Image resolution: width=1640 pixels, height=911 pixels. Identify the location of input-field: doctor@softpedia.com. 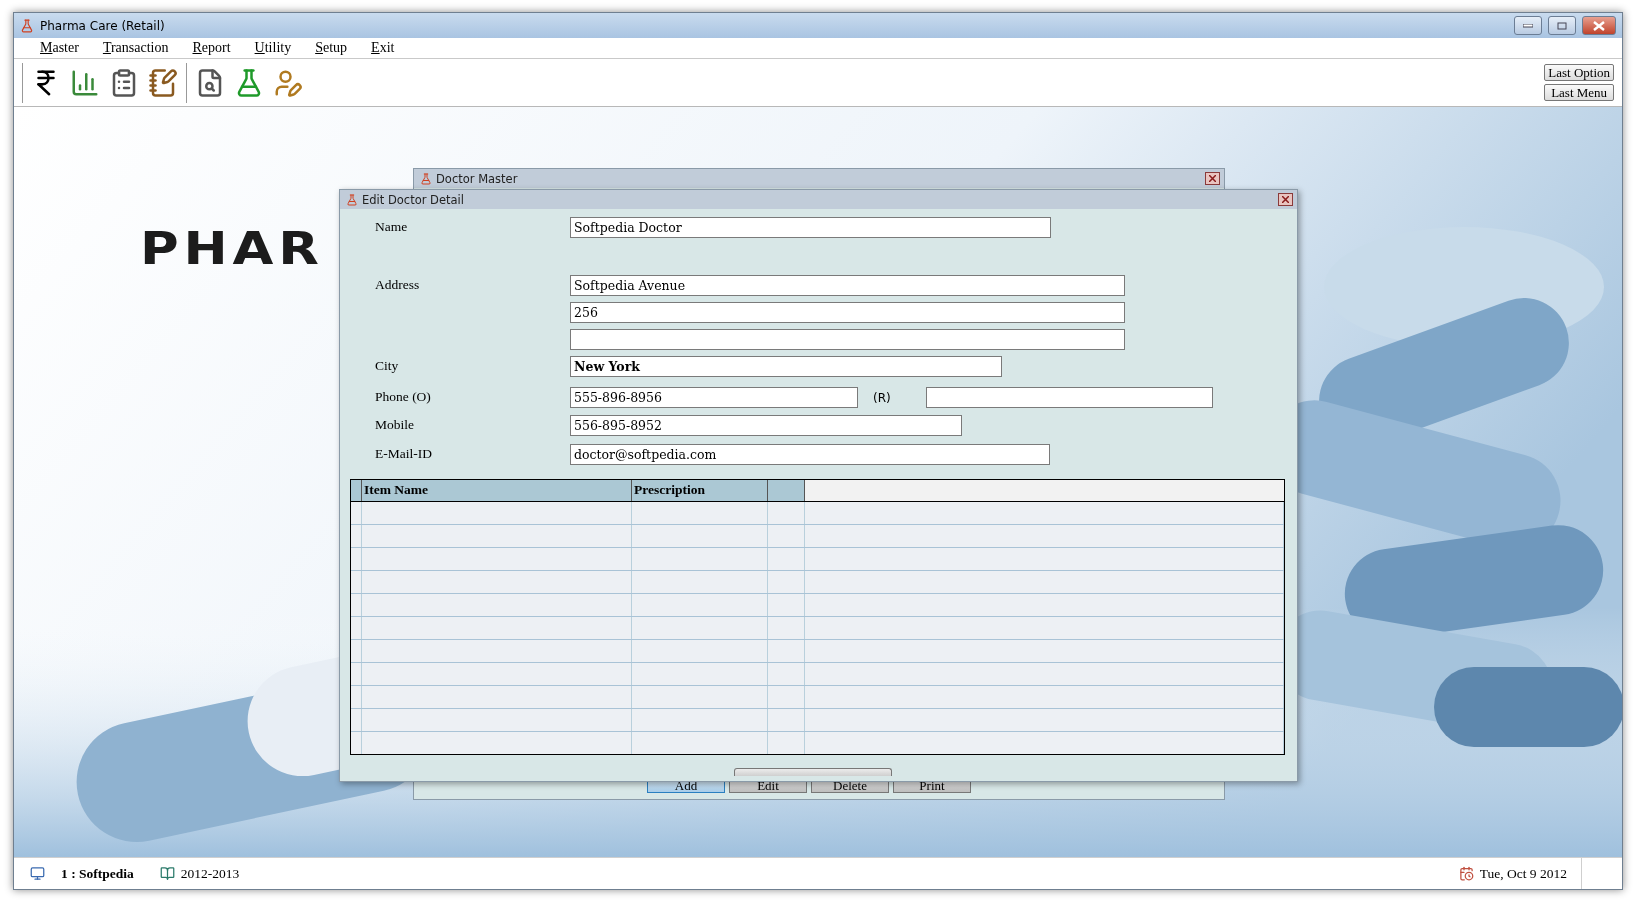
(810, 454).